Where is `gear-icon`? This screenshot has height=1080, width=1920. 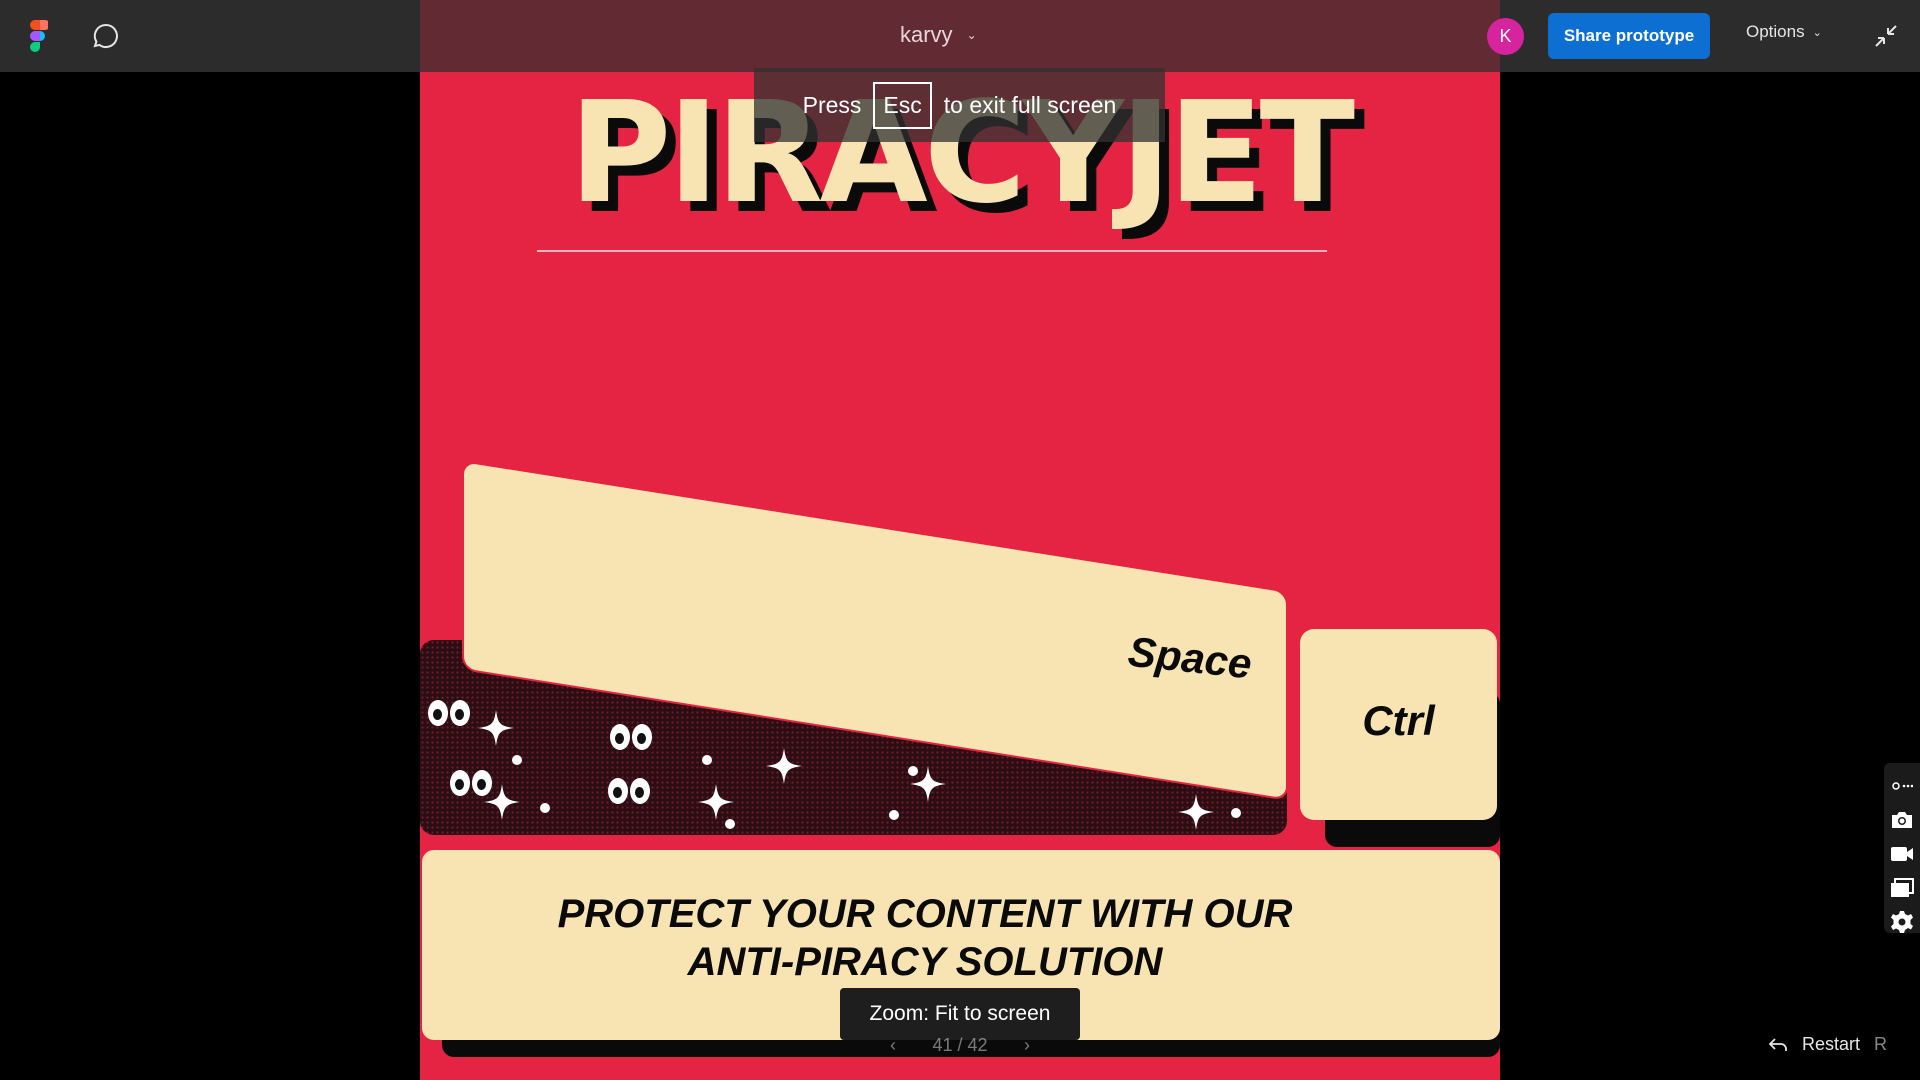 gear-icon is located at coordinates (1902, 922).